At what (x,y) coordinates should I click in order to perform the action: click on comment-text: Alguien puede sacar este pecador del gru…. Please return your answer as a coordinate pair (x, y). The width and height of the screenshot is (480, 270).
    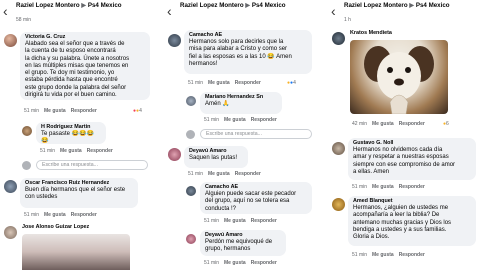
    Looking at the image, I should click on (251, 201).